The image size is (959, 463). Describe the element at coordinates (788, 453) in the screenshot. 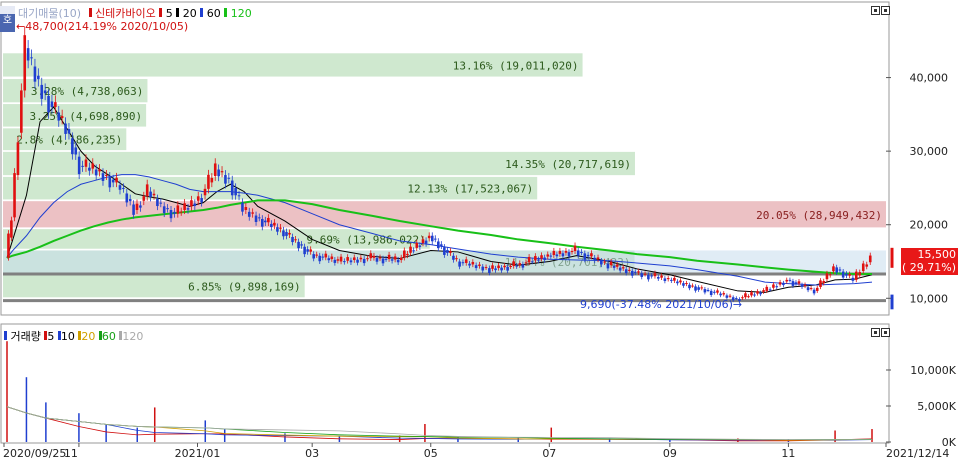

I see `x-tick-label-7: 11` at that location.